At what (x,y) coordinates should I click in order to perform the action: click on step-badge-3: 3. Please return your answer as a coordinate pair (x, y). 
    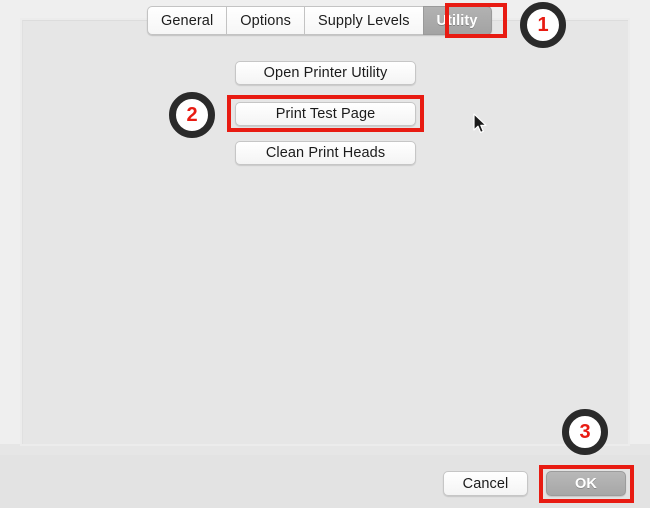
    Looking at the image, I should click on (585, 432).